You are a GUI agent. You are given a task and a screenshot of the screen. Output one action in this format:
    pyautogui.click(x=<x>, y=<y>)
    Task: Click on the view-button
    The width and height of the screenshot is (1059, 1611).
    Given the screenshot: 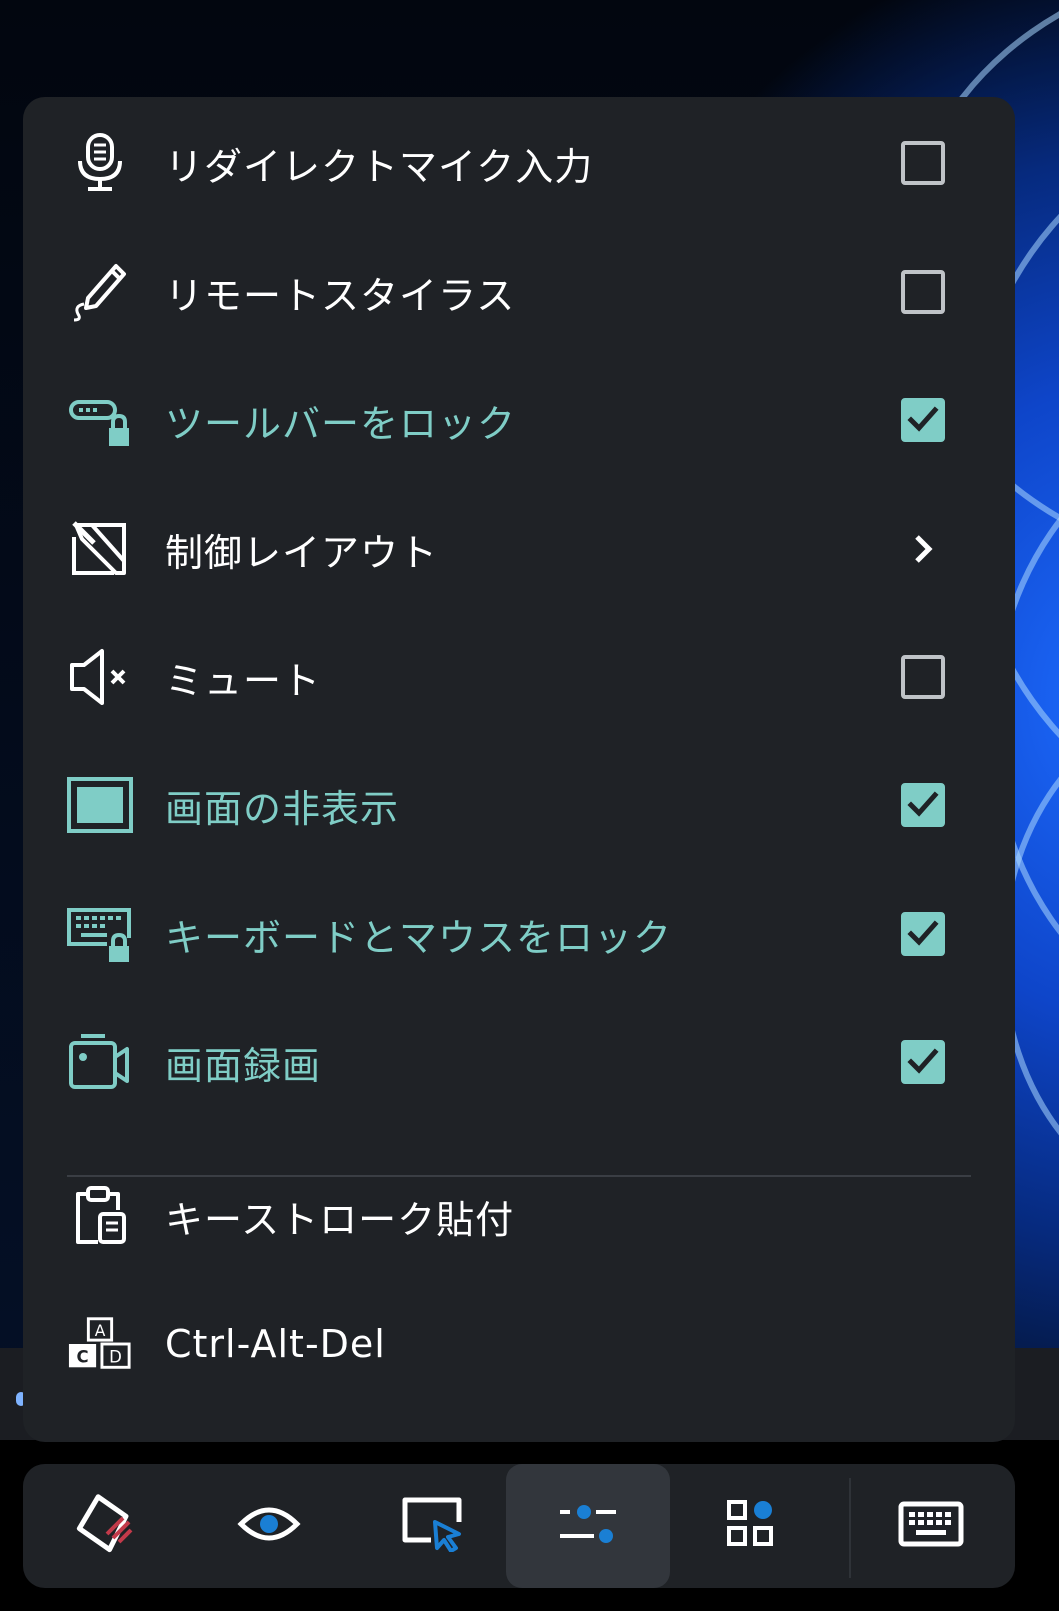 What is the action you would take?
    pyautogui.click(x=269, y=1526)
    